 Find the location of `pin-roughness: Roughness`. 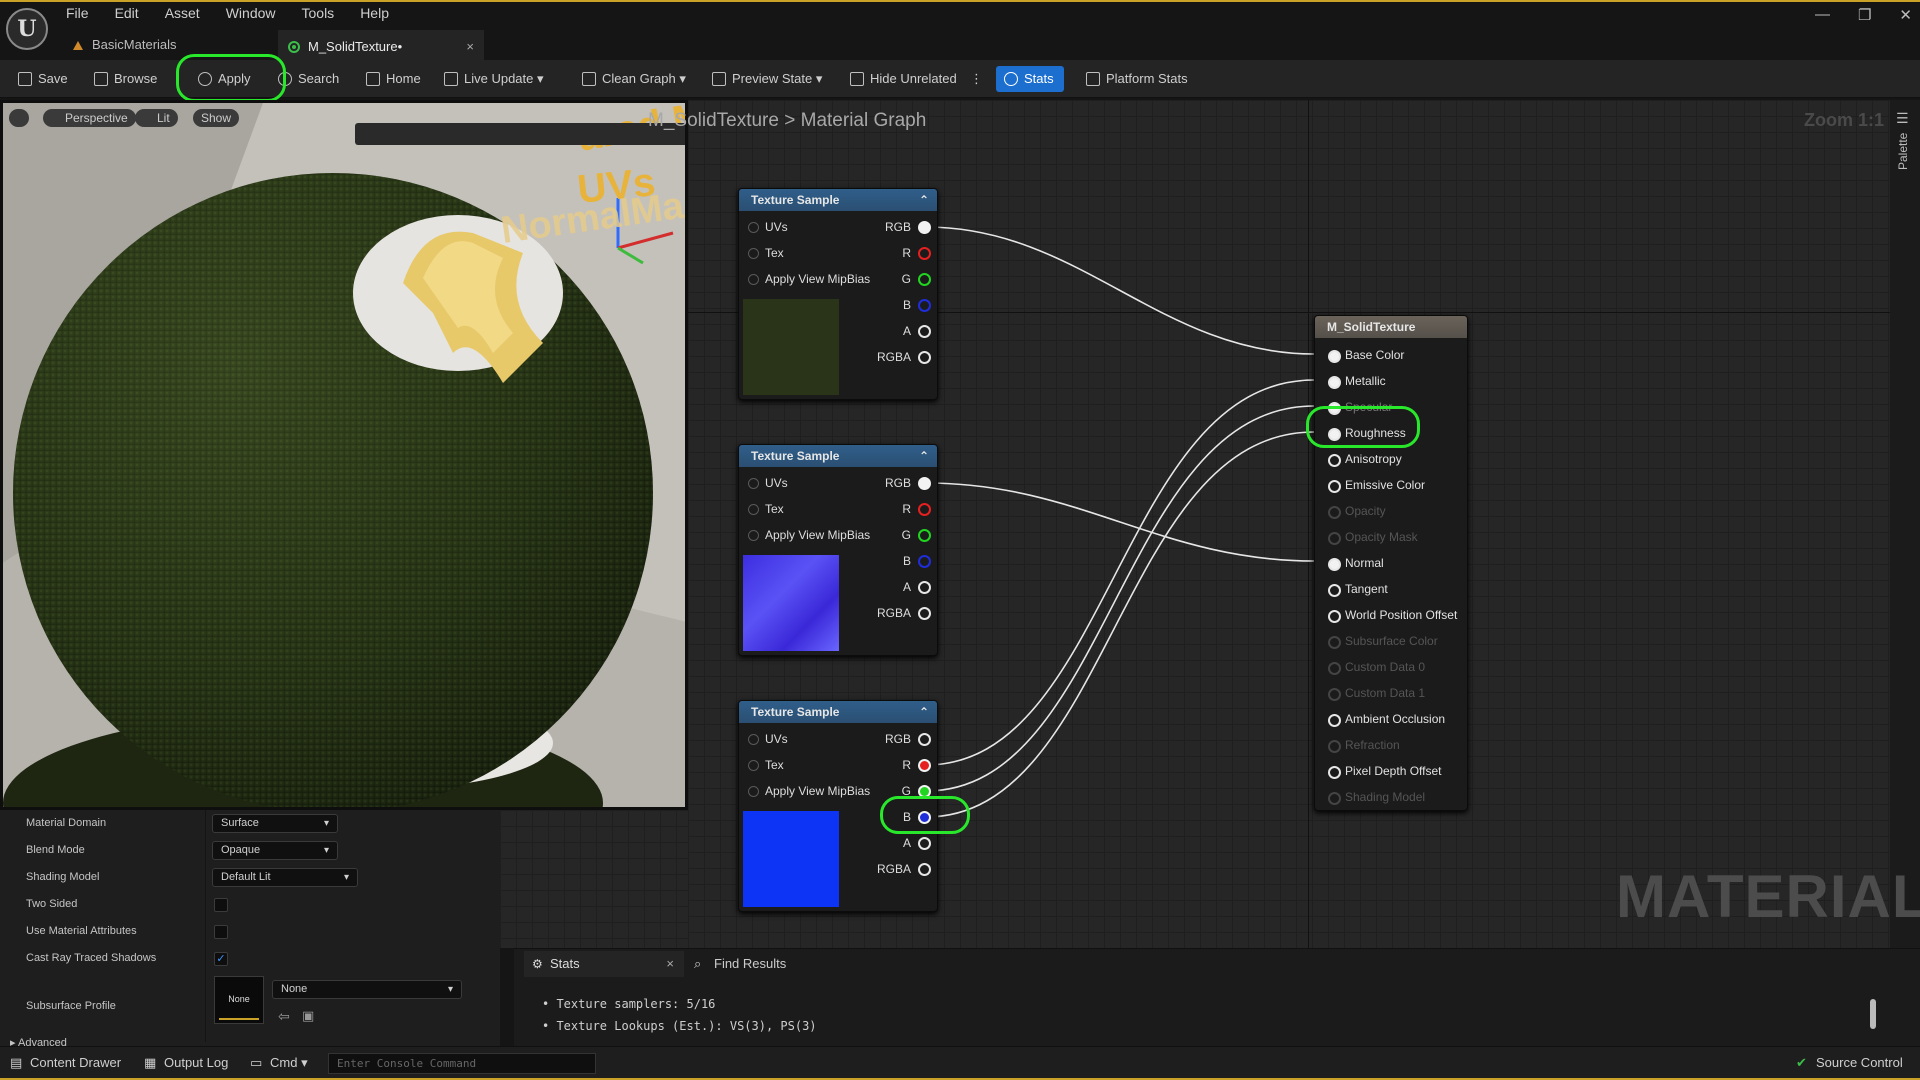

pin-roughness: Roughness is located at coordinates (1367, 433).